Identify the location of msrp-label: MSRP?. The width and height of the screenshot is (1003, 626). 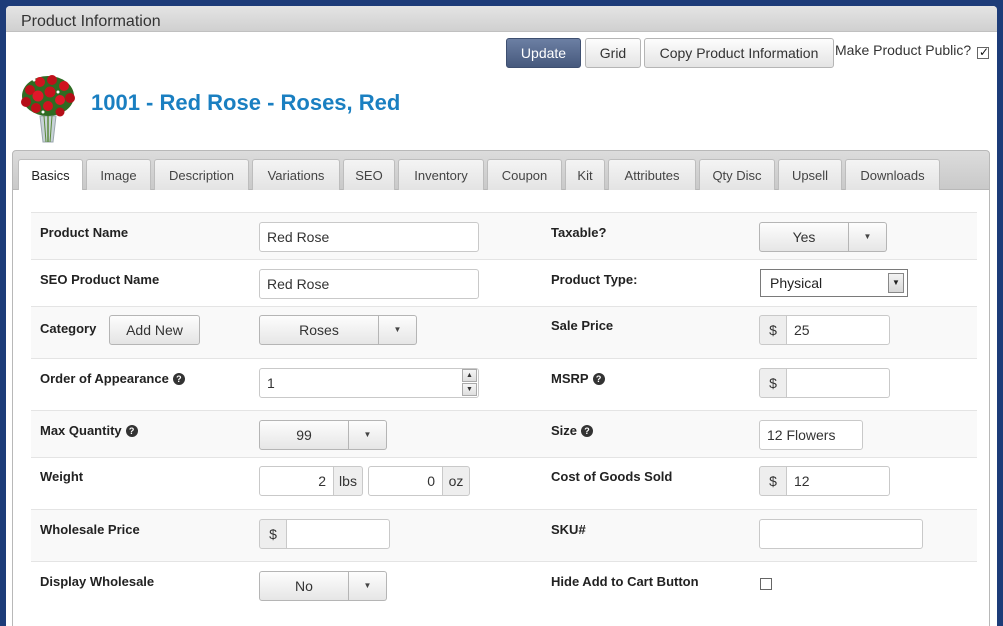
(578, 378).